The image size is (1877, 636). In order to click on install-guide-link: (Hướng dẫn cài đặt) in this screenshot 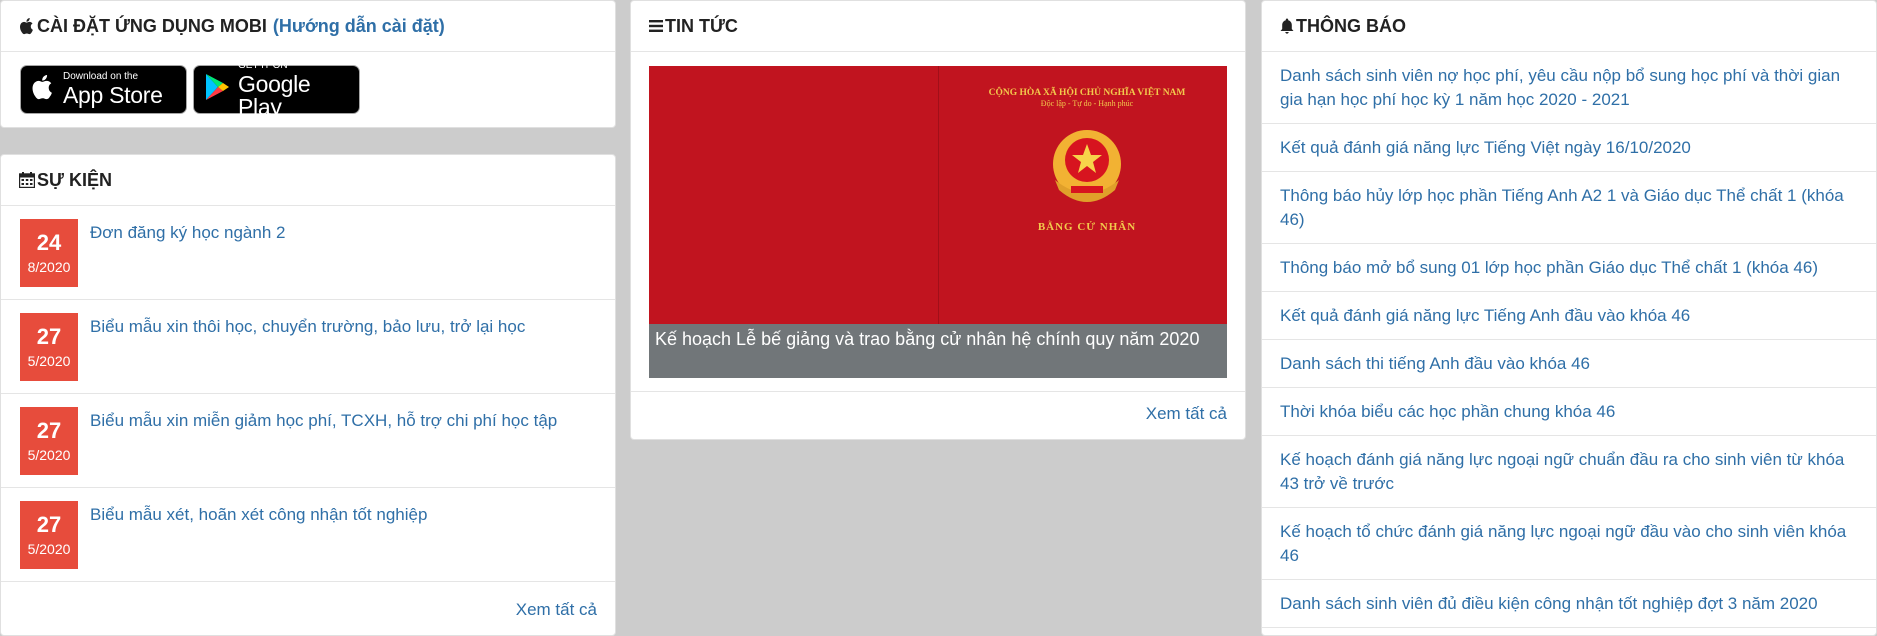, I will do `click(359, 26)`.